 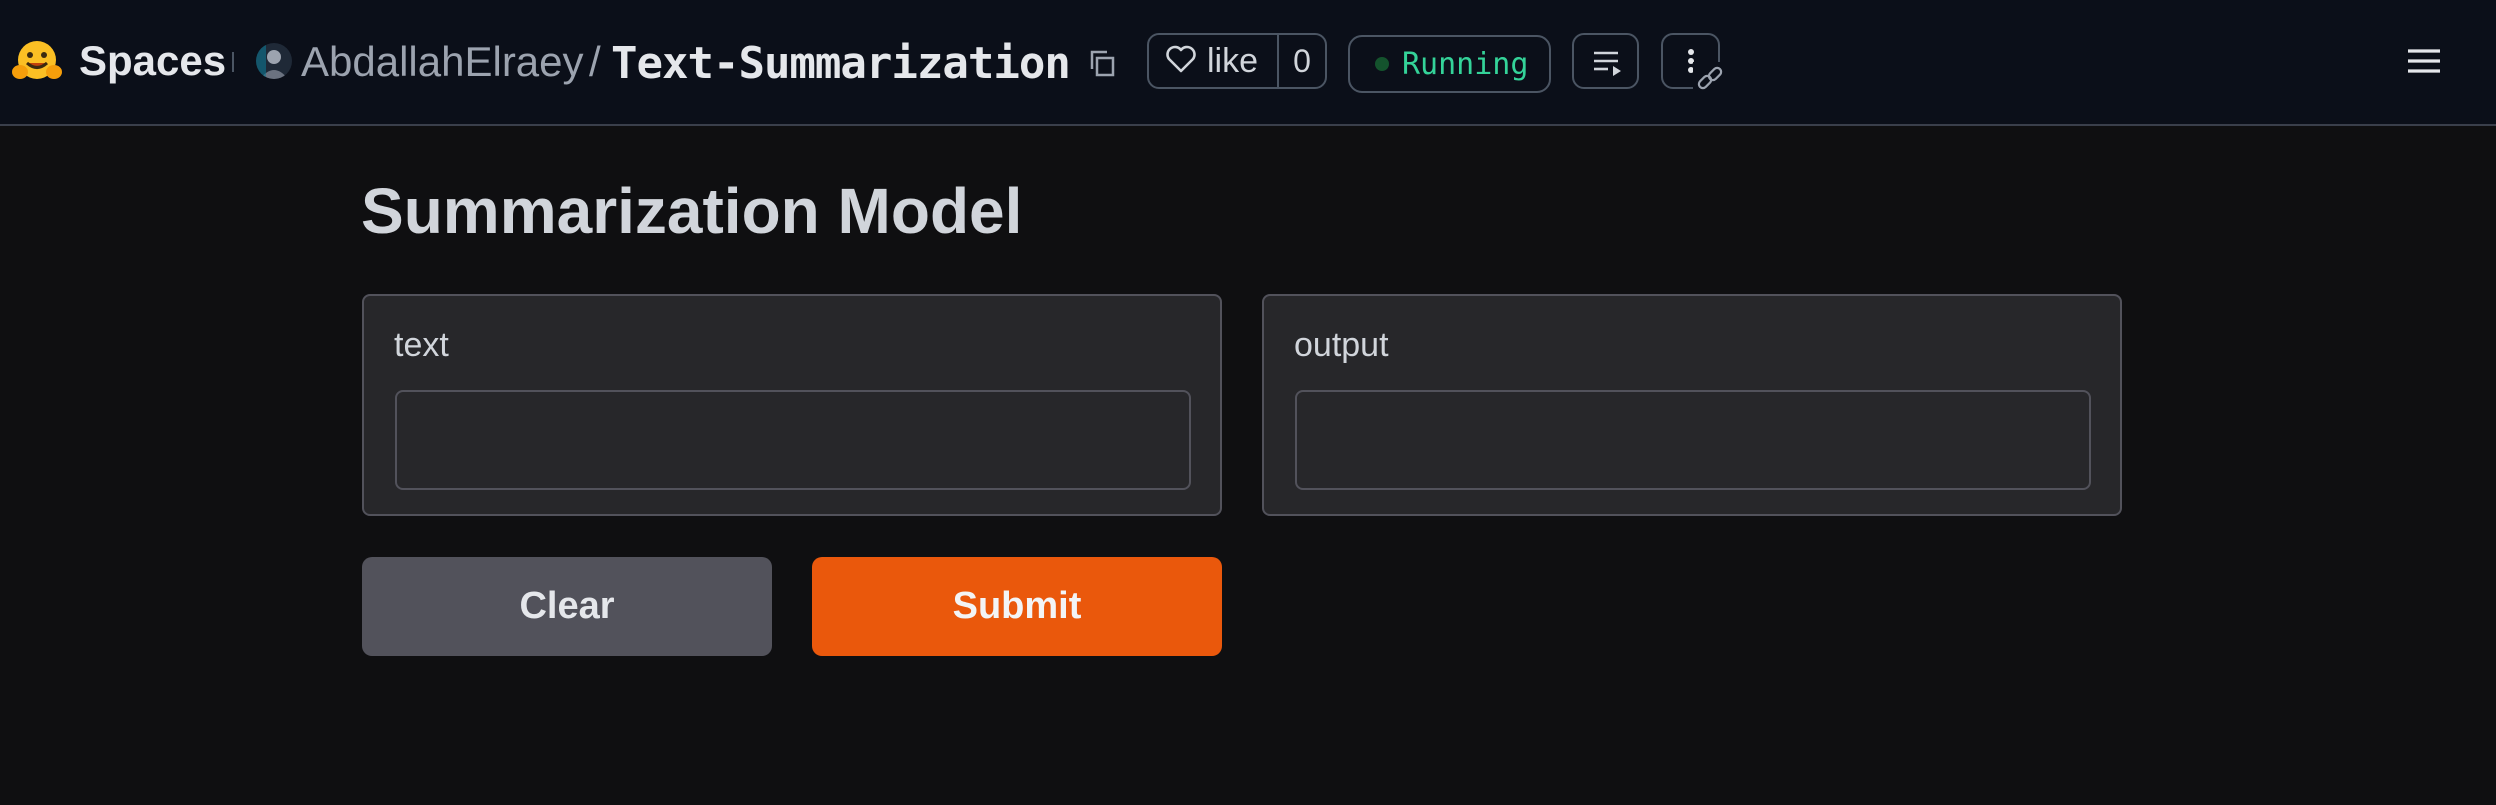 I want to click on repo-name-link: Text-Summarization, so click(x=841, y=64).